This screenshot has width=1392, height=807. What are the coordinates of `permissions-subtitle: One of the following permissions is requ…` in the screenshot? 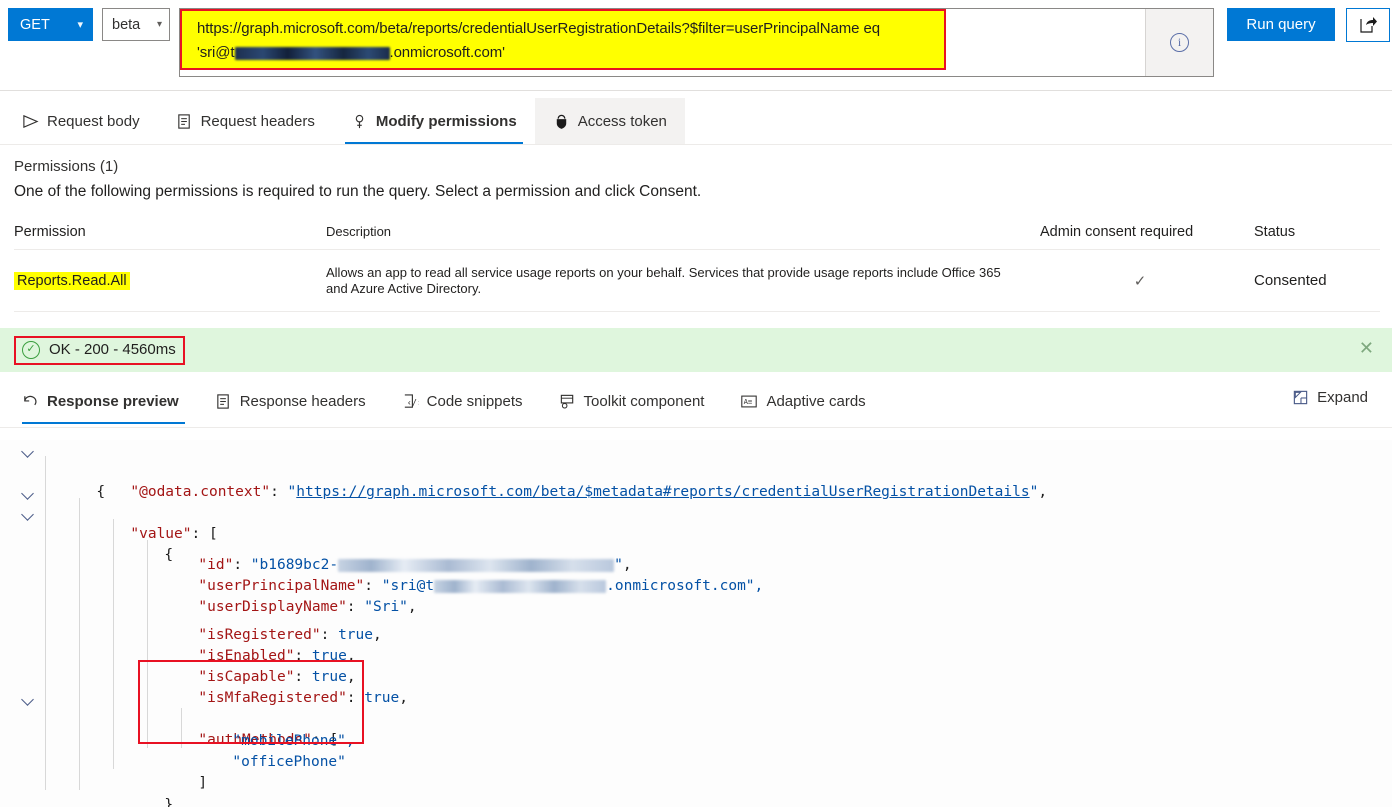 It's located at (358, 191).